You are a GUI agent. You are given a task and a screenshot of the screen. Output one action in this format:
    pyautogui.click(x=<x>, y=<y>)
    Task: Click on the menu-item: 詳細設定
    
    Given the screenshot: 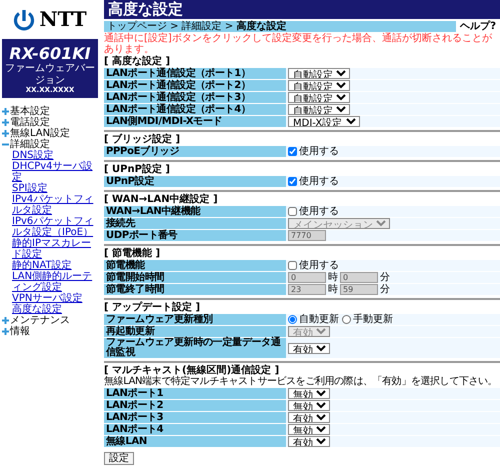 What is the action you would take?
    pyautogui.click(x=30, y=144)
    